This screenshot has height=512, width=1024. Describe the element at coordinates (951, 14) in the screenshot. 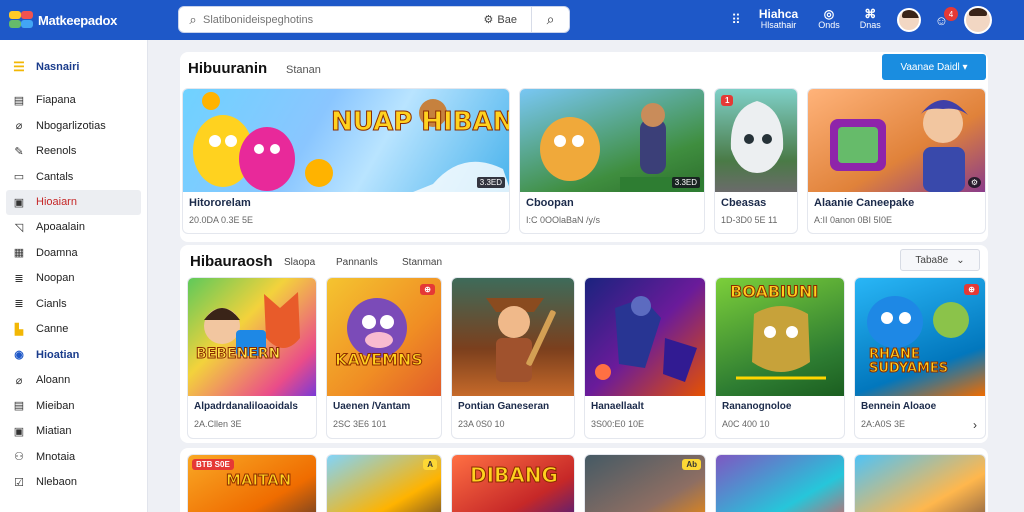

I see `notification-badge: 4` at that location.